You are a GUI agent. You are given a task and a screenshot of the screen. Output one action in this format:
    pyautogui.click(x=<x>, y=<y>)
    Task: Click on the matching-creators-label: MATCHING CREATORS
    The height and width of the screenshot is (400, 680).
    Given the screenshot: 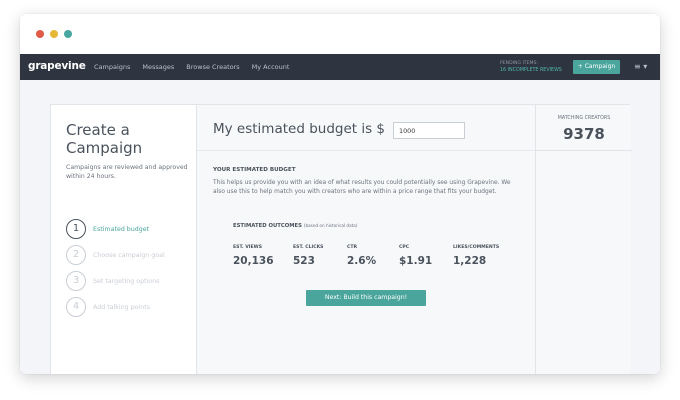 What is the action you would take?
    pyautogui.click(x=584, y=118)
    